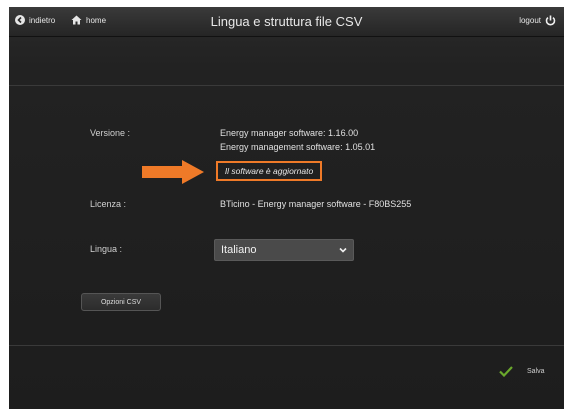  Describe the element at coordinates (506, 371) in the screenshot. I see `check-icon` at that location.